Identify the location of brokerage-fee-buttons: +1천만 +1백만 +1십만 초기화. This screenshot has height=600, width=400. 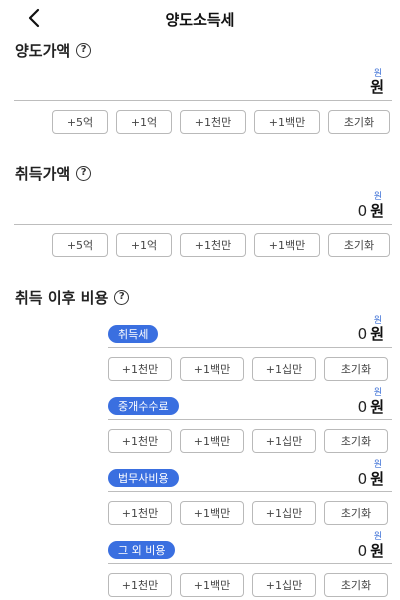
(248, 441).